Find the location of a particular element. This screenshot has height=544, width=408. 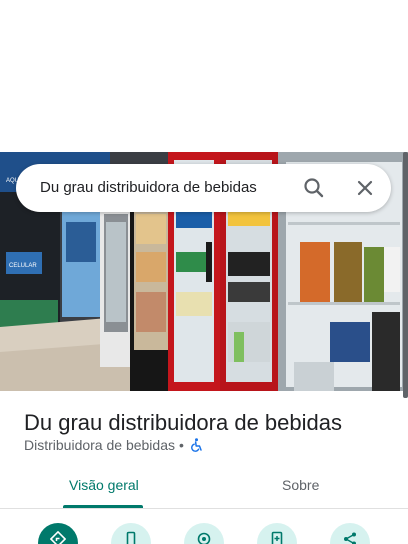

directions-icon is located at coordinates (58, 537).